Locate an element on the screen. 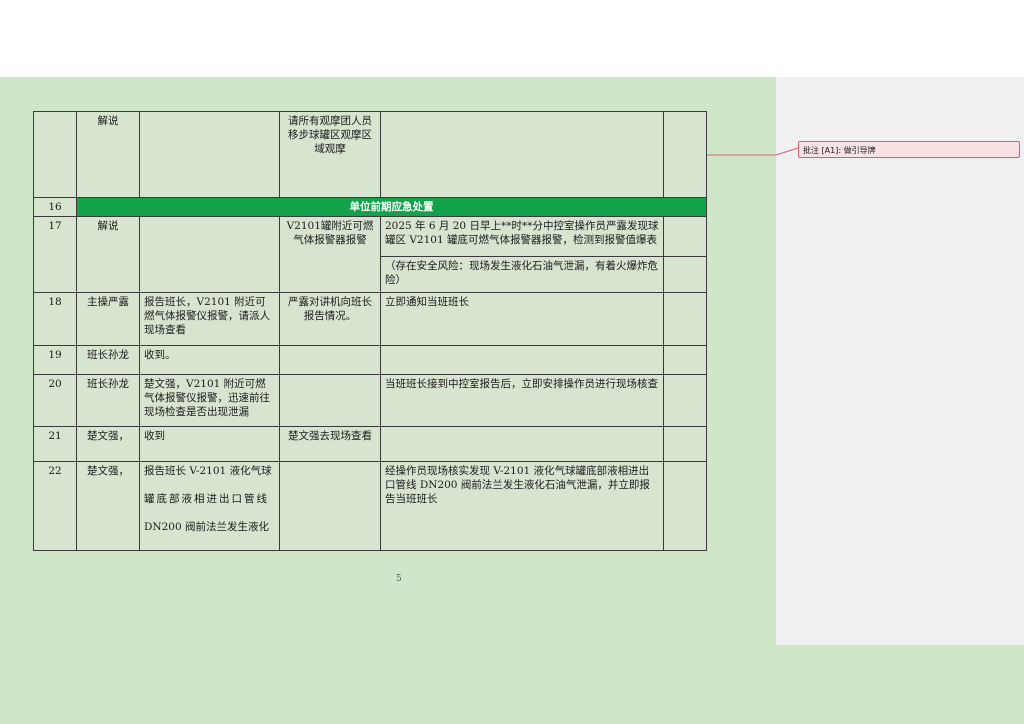 The width and height of the screenshot is (1024, 724). action-cell: 请所有观摩团人员移步球罐区观摩区域观摩 is located at coordinates (330, 154).